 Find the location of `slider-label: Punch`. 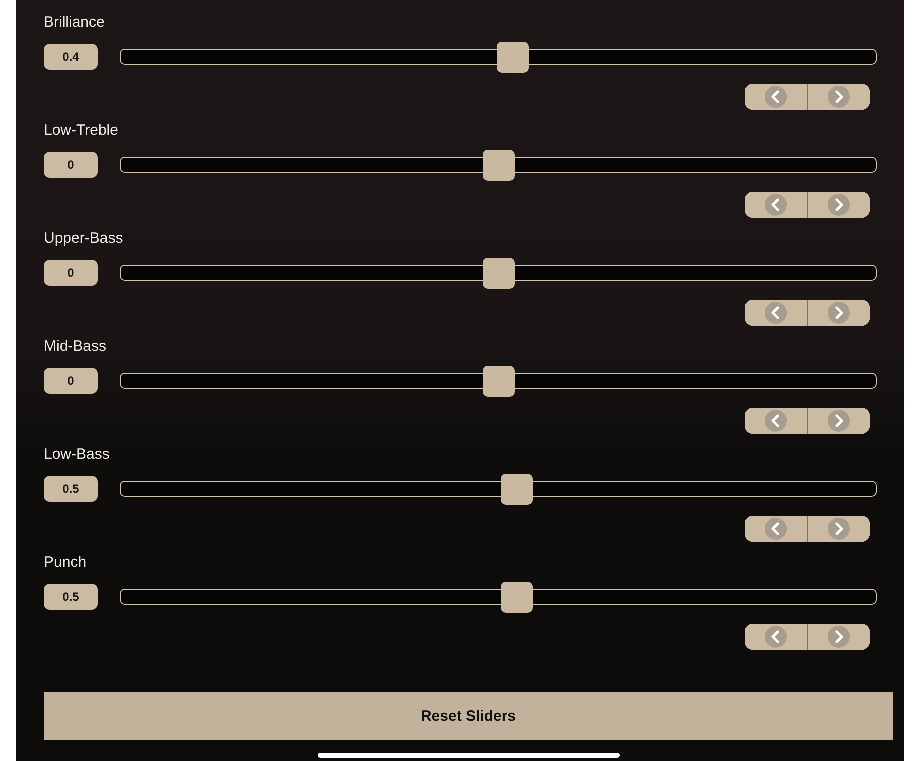

slider-label: Punch is located at coordinates (65, 563).